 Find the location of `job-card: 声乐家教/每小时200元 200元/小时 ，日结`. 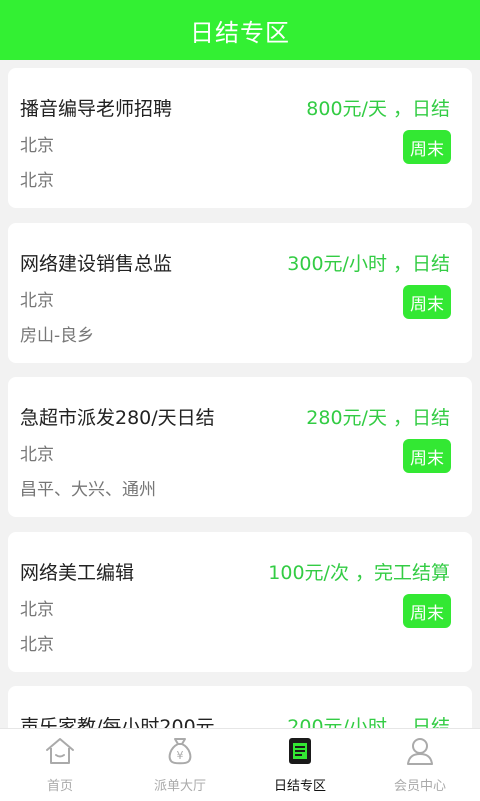

job-card: 声乐家教/每小时200元 200元/小时 ，日结 is located at coordinates (240, 707).